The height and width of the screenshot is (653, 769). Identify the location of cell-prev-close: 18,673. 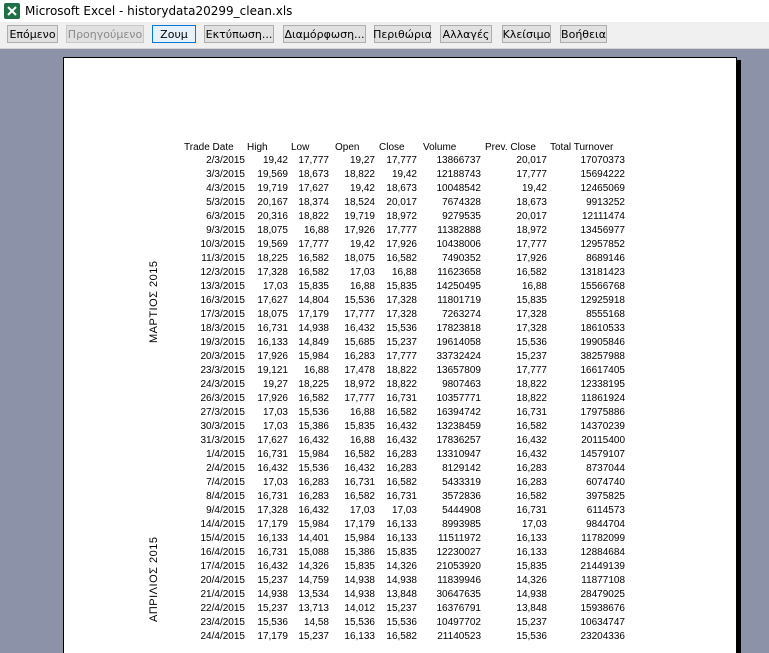
(531, 202).